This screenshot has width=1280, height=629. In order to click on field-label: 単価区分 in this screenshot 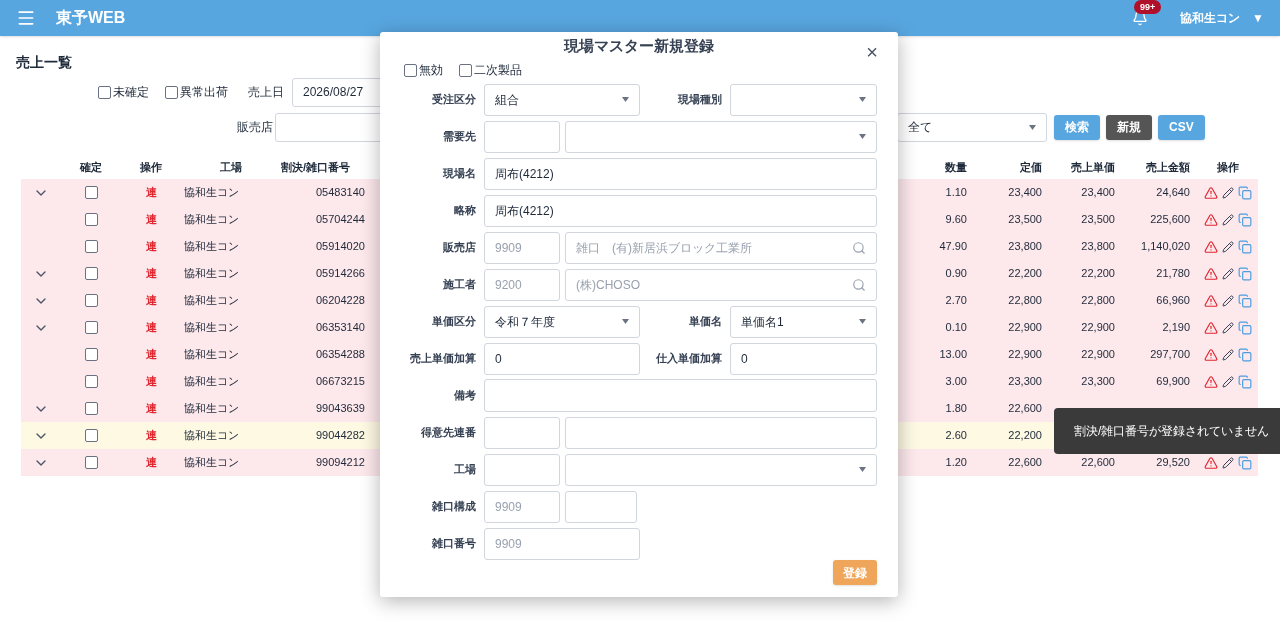, I will do `click(454, 322)`.